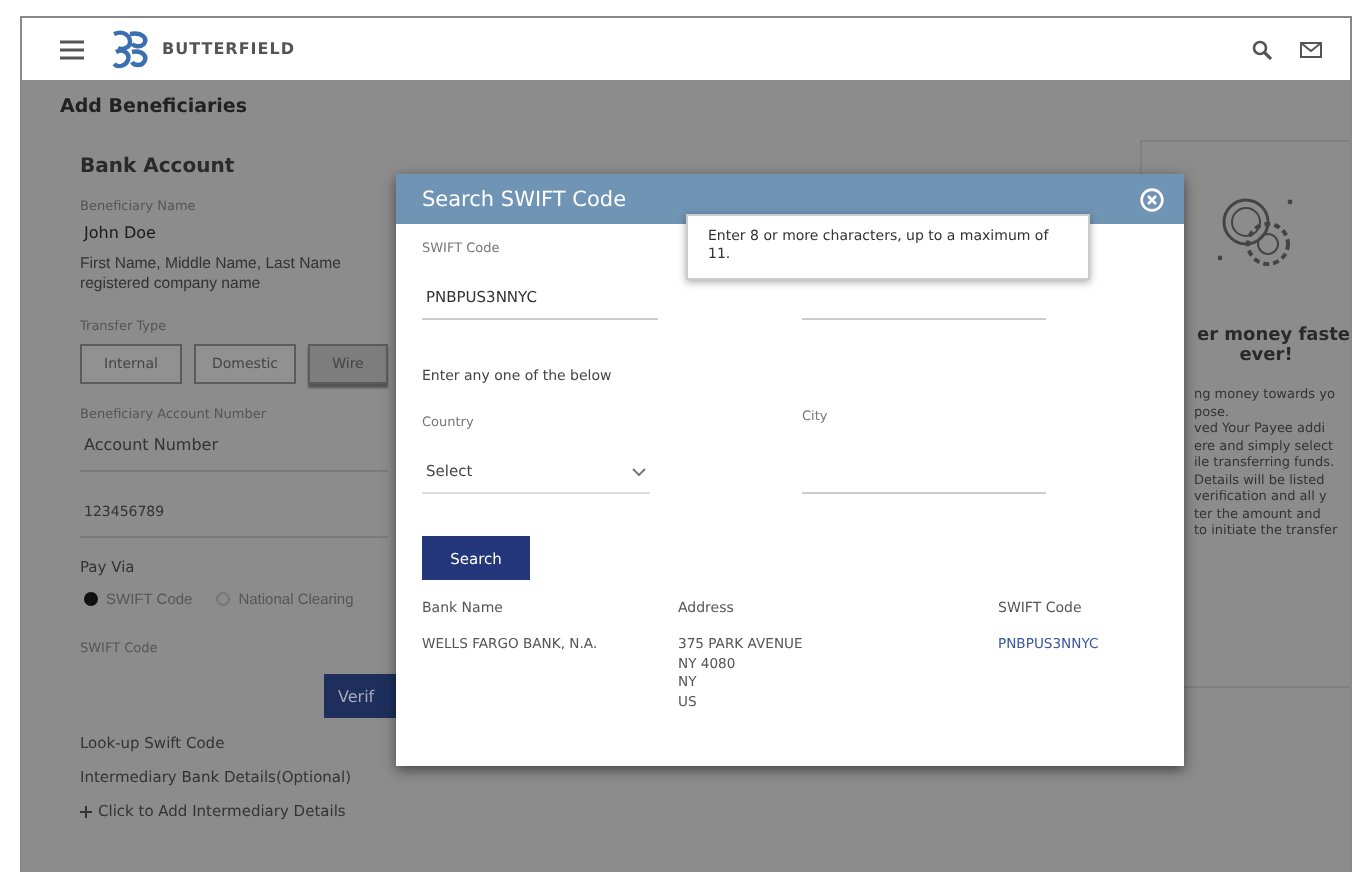  I want to click on logo-icon, so click(130, 49).